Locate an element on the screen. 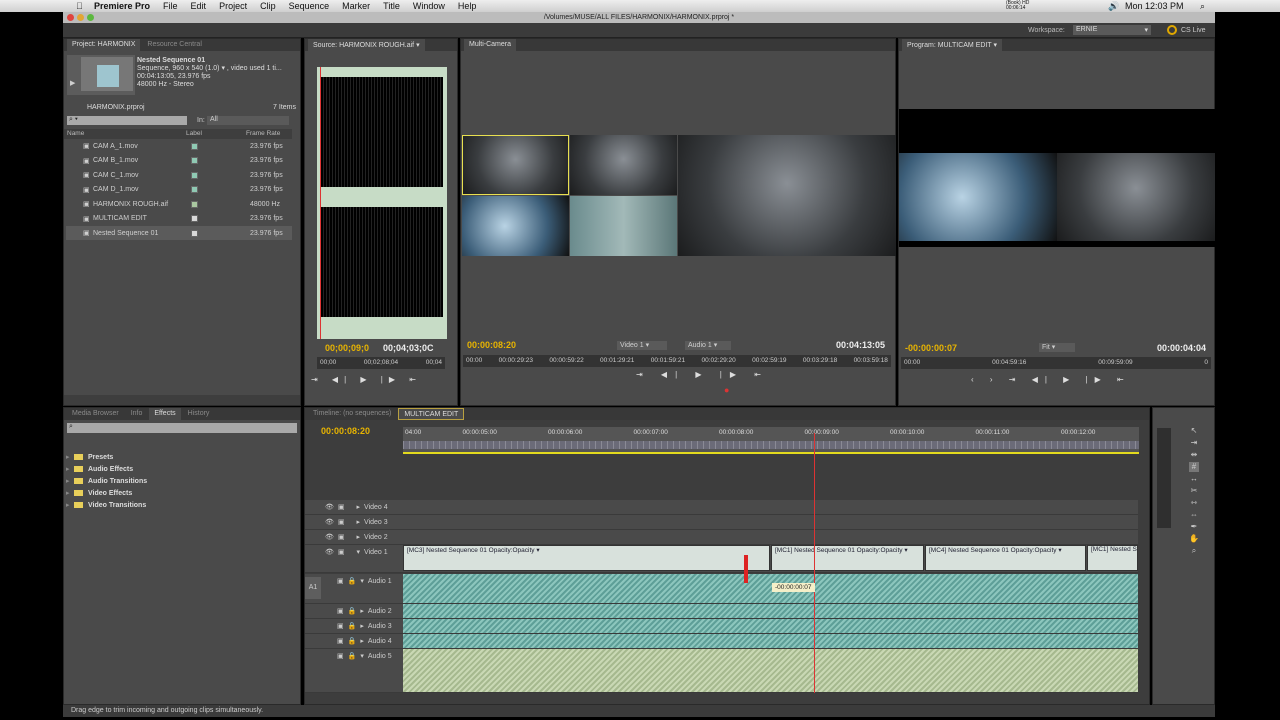 This screenshot has height=720, width=1280. project-item: ▣ Nested Sequence 01 23.976 fps is located at coordinates (179, 233).